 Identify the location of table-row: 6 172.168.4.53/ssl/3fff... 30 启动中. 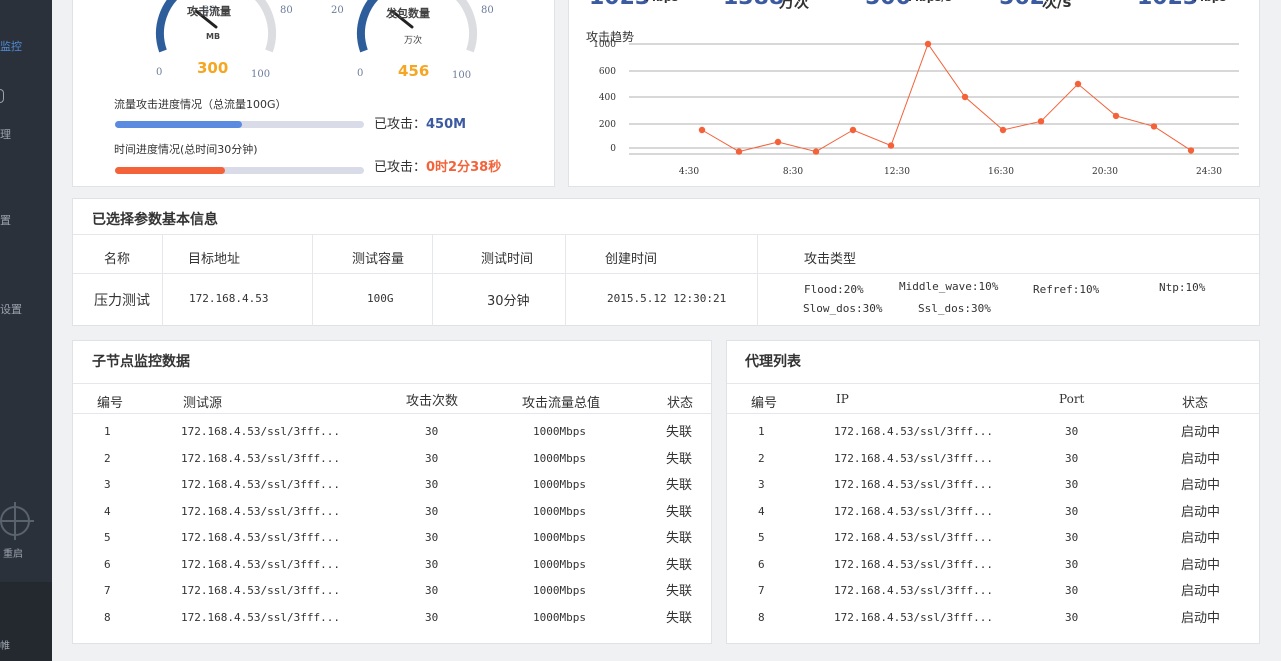
(993, 569).